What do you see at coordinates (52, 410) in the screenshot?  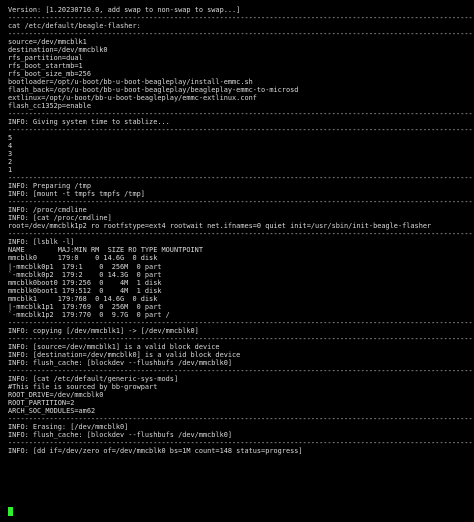 I see `terminal-line: ARCH_SOC_MODULES=am62` at bounding box center [52, 410].